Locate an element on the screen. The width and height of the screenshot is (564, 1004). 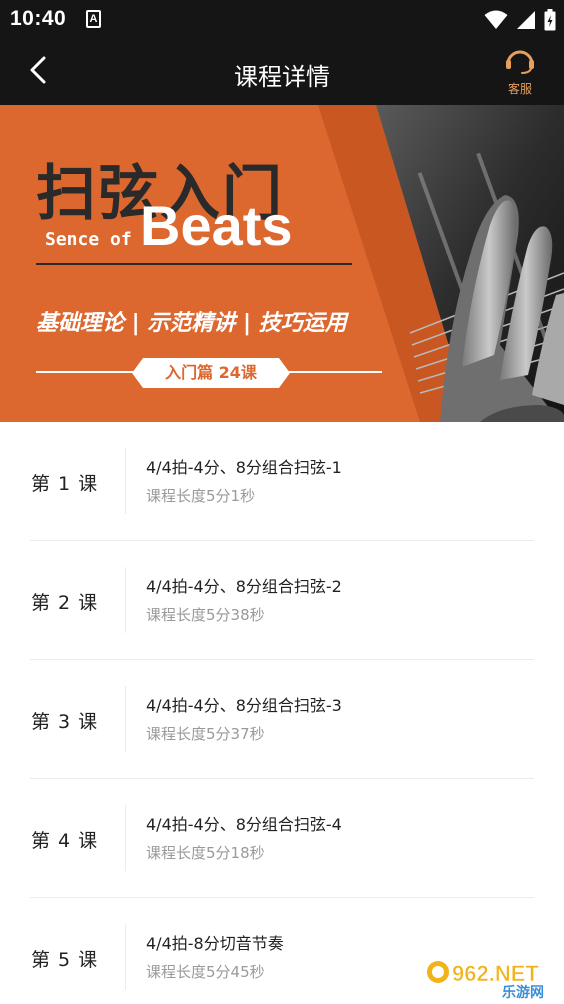
banner-rule-left is located at coordinates (87, 372).